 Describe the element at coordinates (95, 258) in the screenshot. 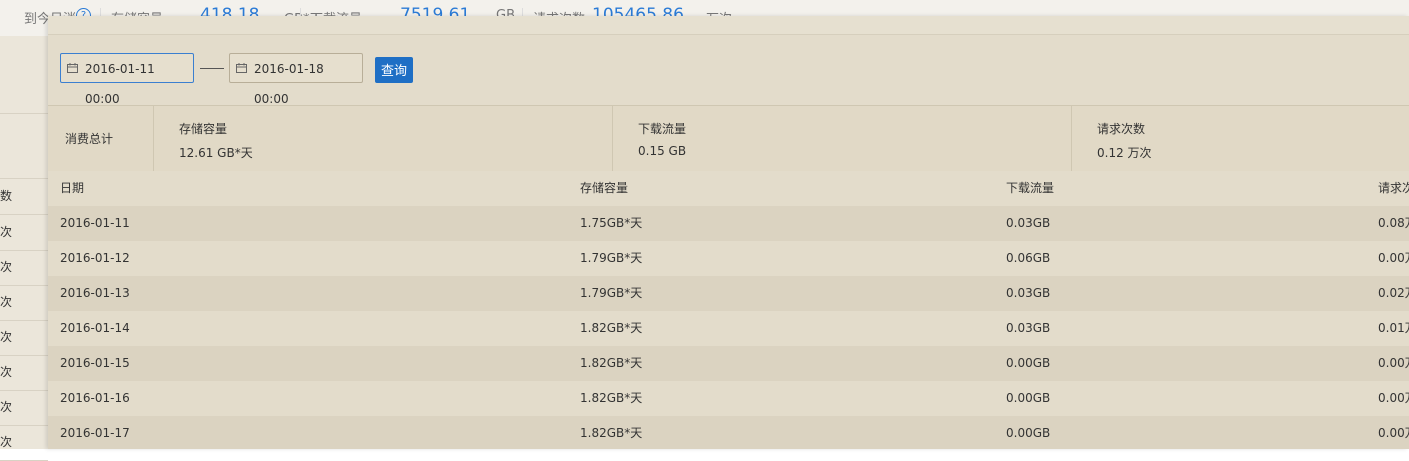

I see `cell-date: 2016-01-12` at that location.